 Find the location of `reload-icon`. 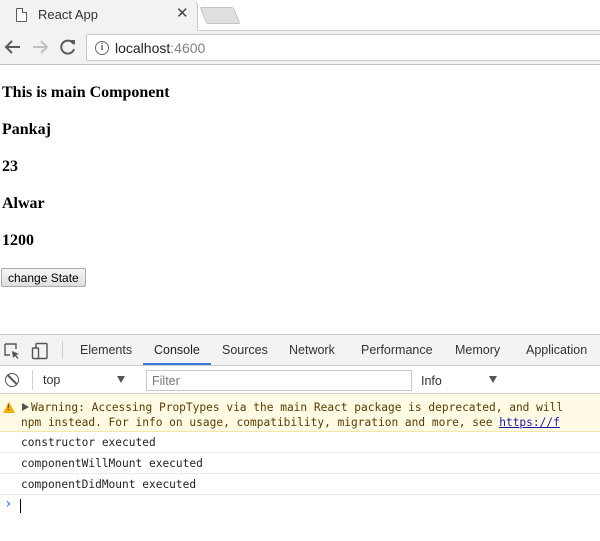

reload-icon is located at coordinates (67, 47).